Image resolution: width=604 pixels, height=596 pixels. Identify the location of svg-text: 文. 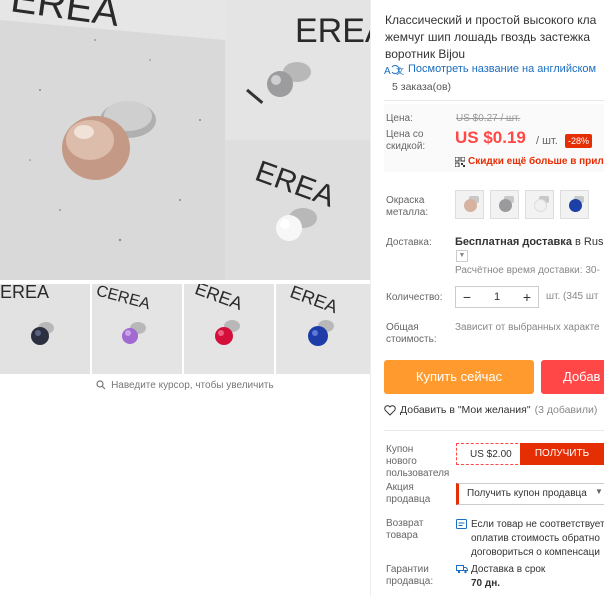
(400, 70).